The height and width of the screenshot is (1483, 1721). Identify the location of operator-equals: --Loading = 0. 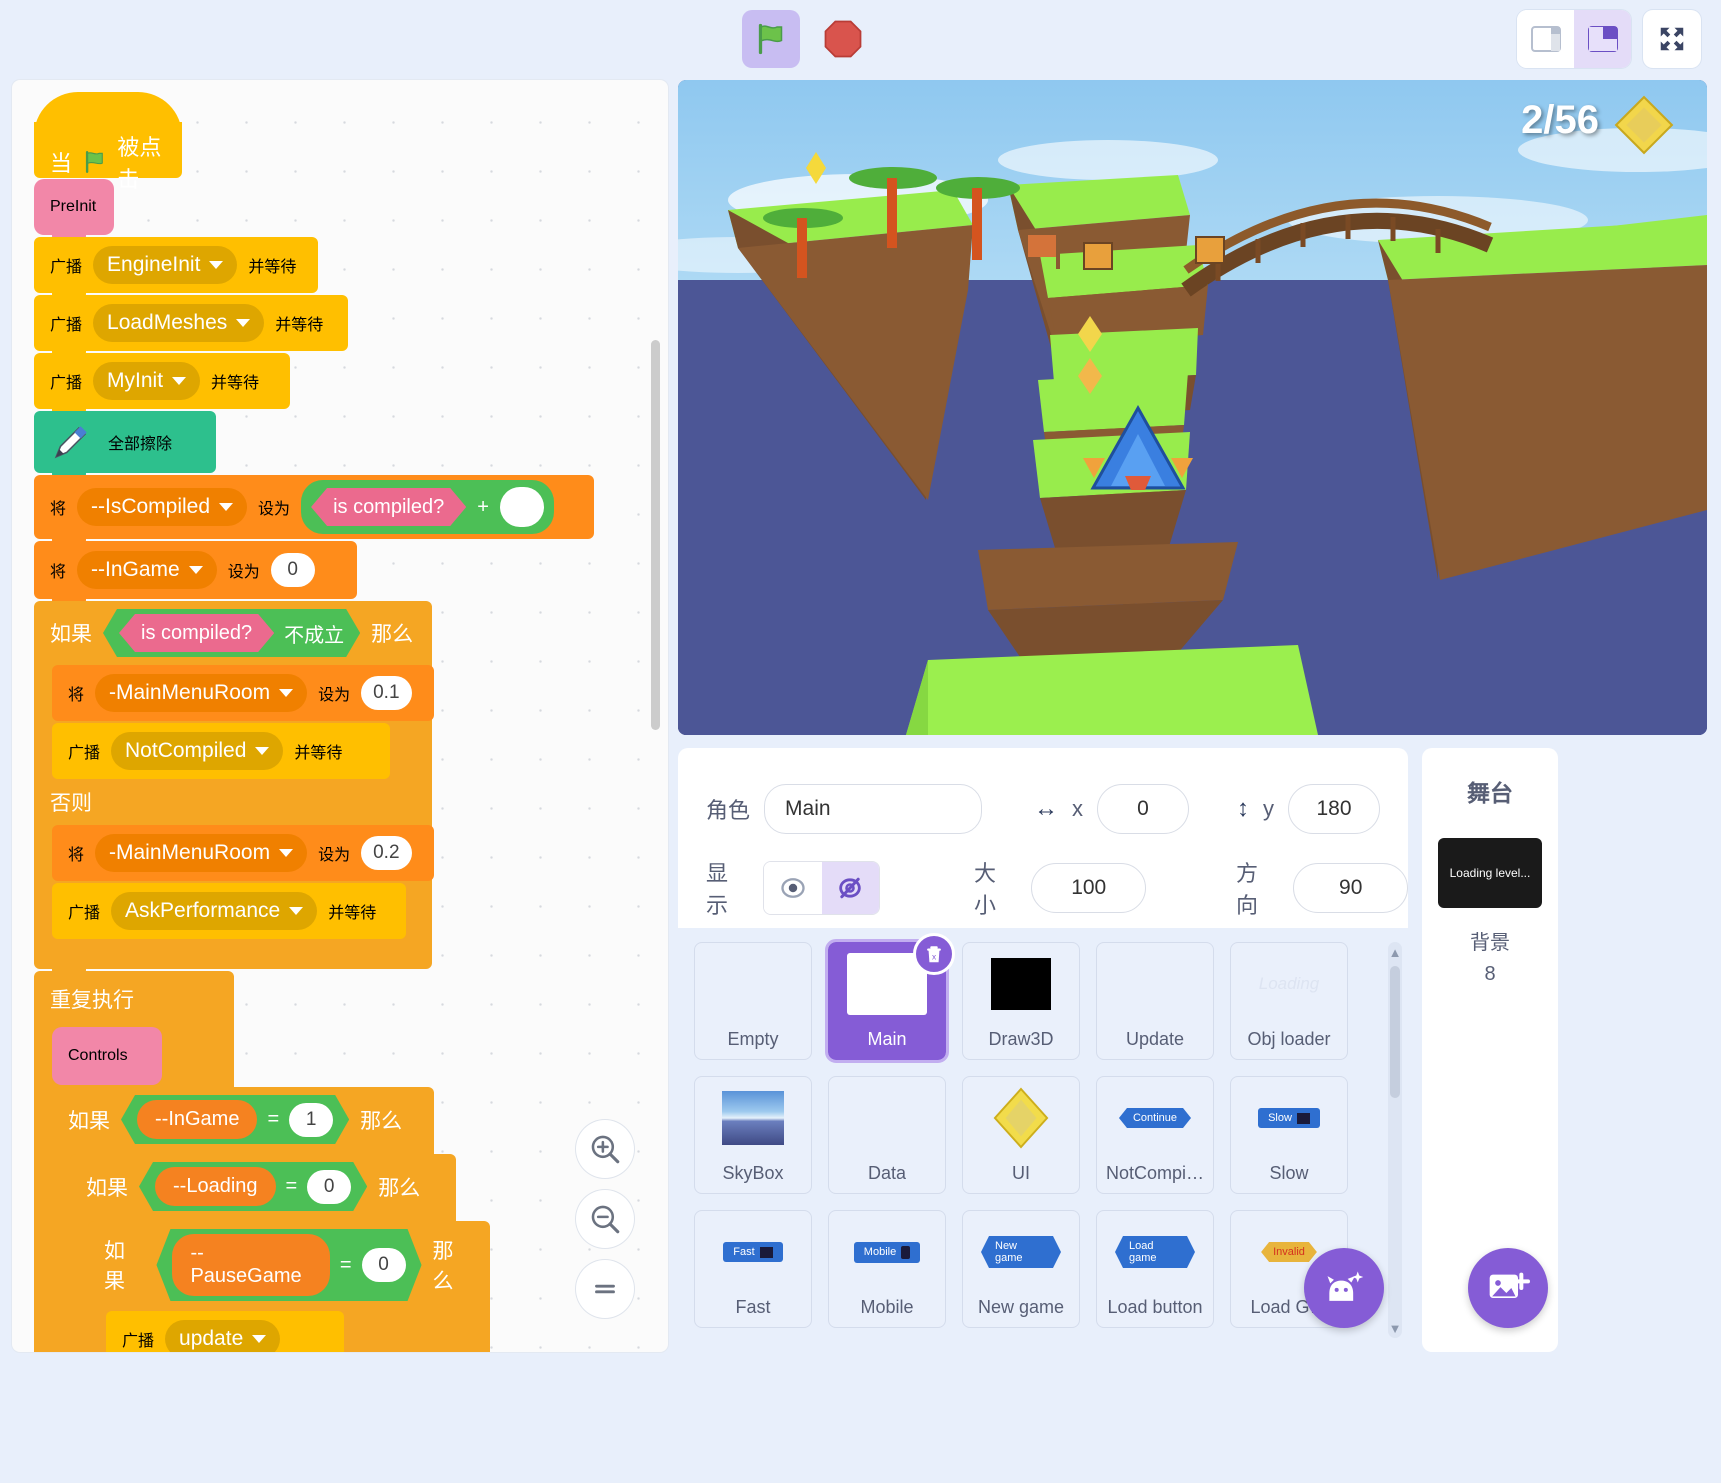
(253, 1186).